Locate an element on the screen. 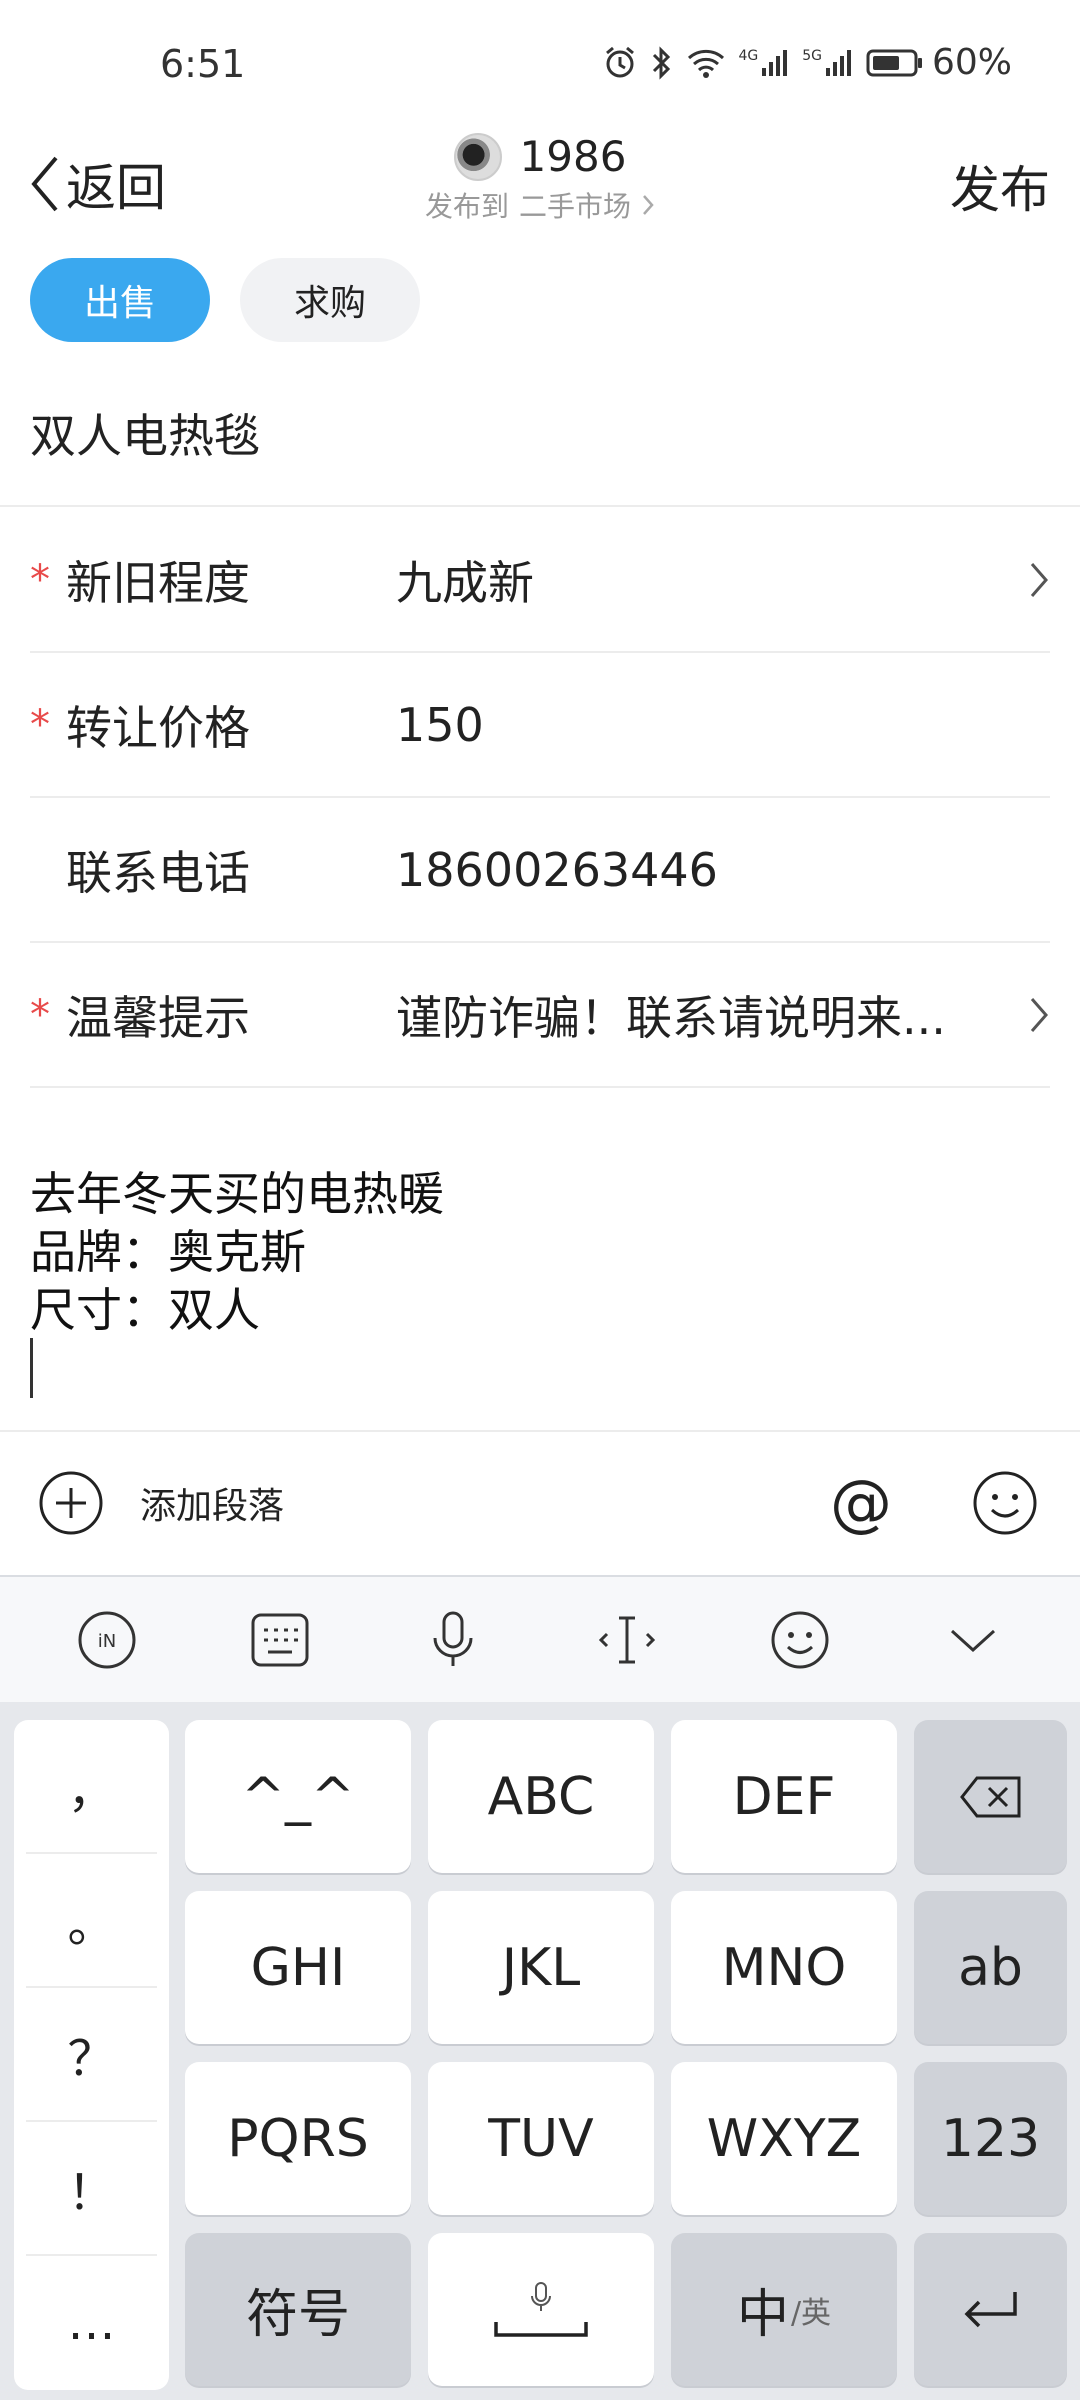  add-paragraph-label: 添加段落 is located at coordinates (212, 1506).